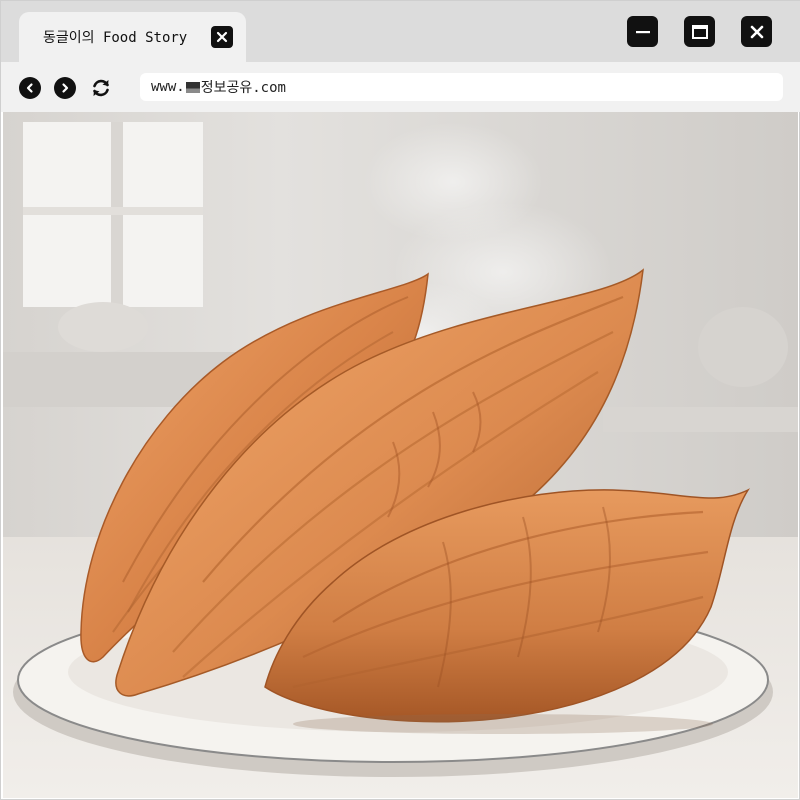 The width and height of the screenshot is (800, 800). I want to click on url-prefix: www., so click(168, 87).